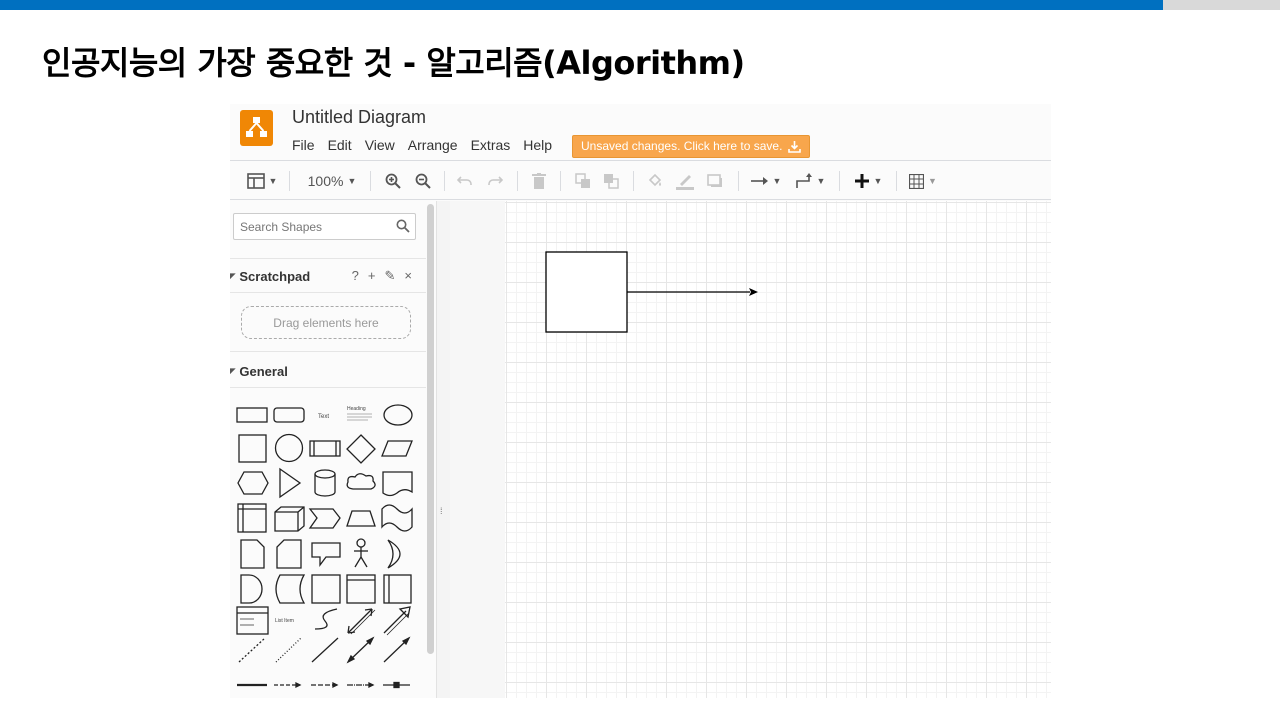  I want to click on cube-shape, so click(289, 519).